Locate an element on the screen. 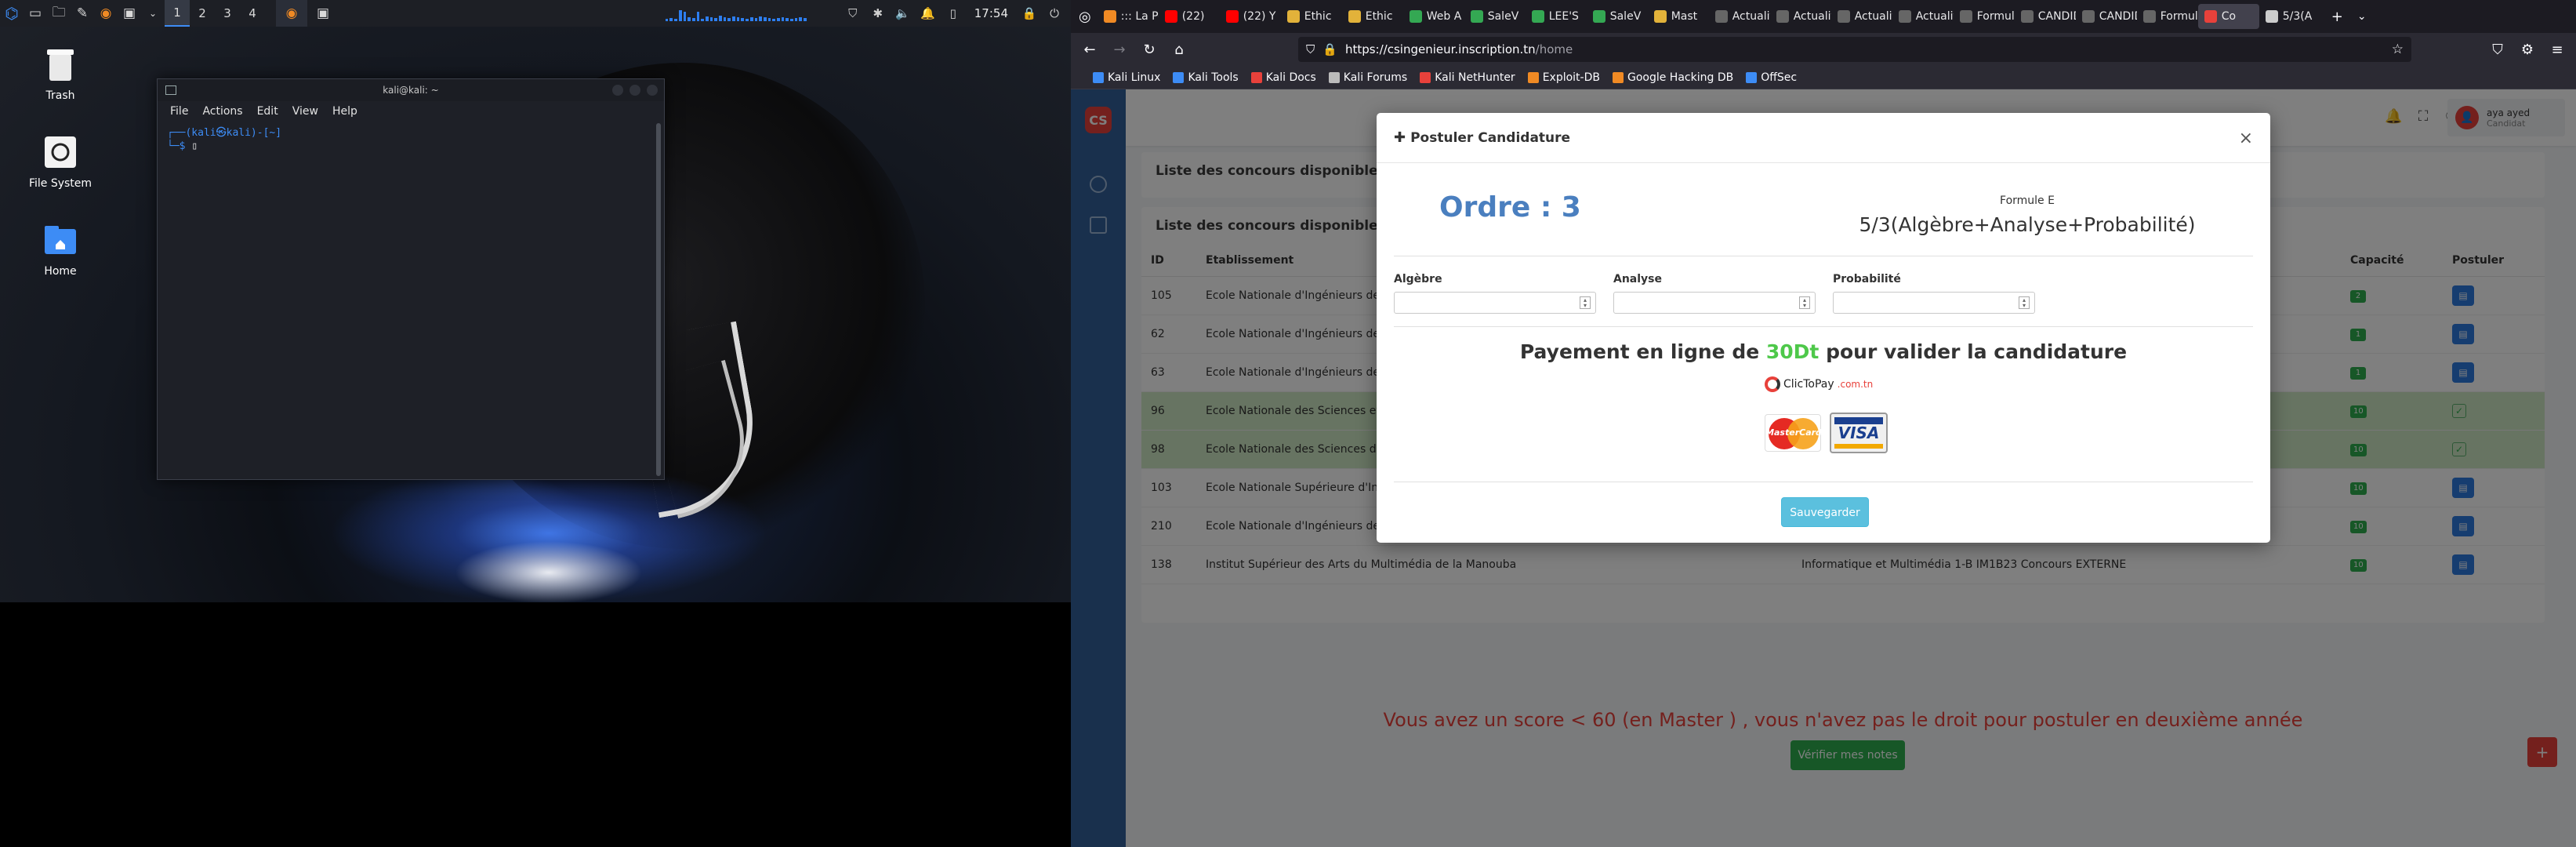  bookmark-item: OffSec is located at coordinates (1771, 77).